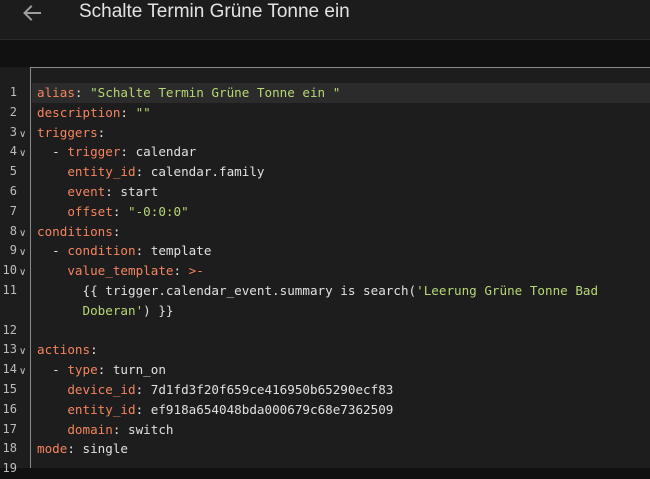 The width and height of the screenshot is (650, 479). What do you see at coordinates (158, 310) in the screenshot?
I see `yaml-text: ) }}` at bounding box center [158, 310].